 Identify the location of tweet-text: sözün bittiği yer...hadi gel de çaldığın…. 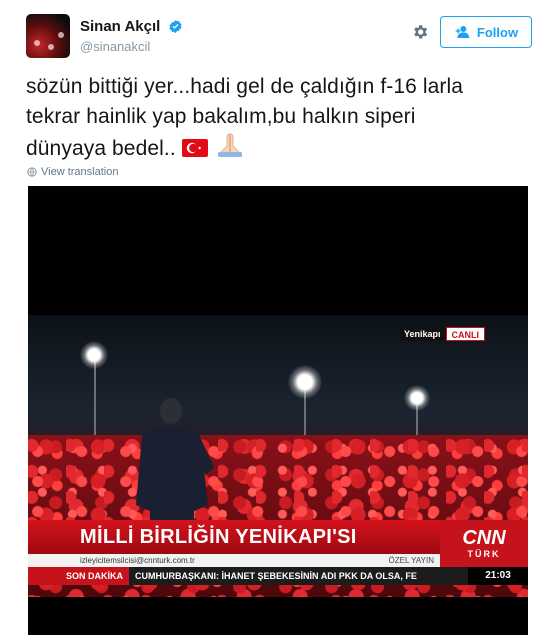
(276, 118).